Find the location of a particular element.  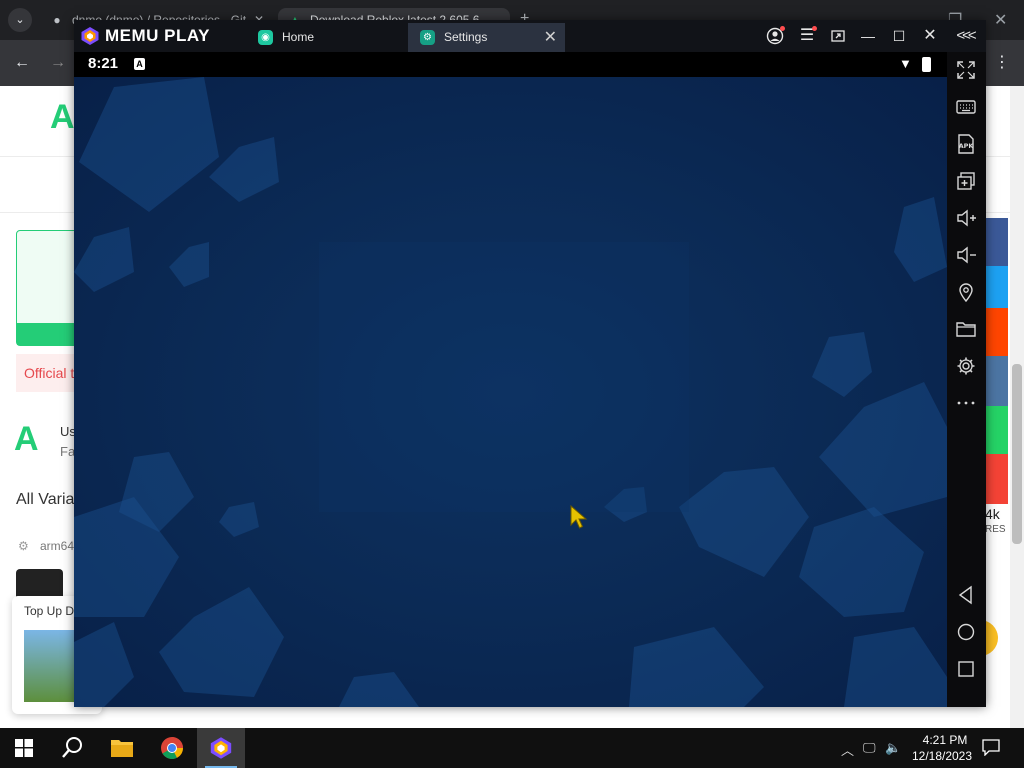

tab-label: Home is located at coordinates (298, 37).